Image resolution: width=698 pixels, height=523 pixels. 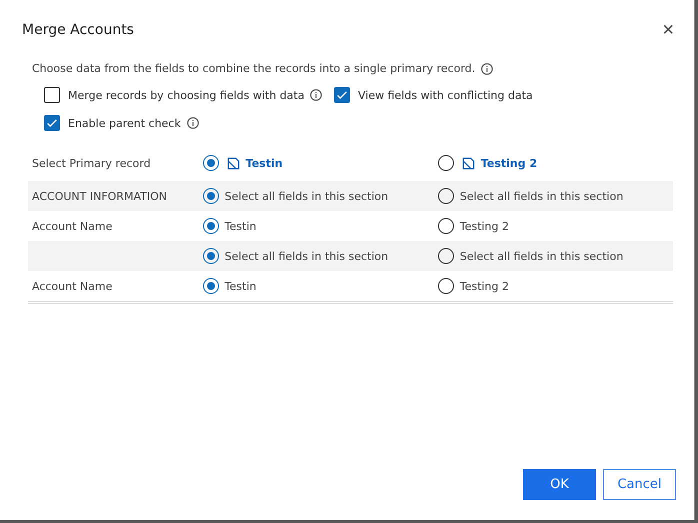 What do you see at coordinates (639, 484) in the screenshot?
I see `cancel-button: Cancel` at bounding box center [639, 484].